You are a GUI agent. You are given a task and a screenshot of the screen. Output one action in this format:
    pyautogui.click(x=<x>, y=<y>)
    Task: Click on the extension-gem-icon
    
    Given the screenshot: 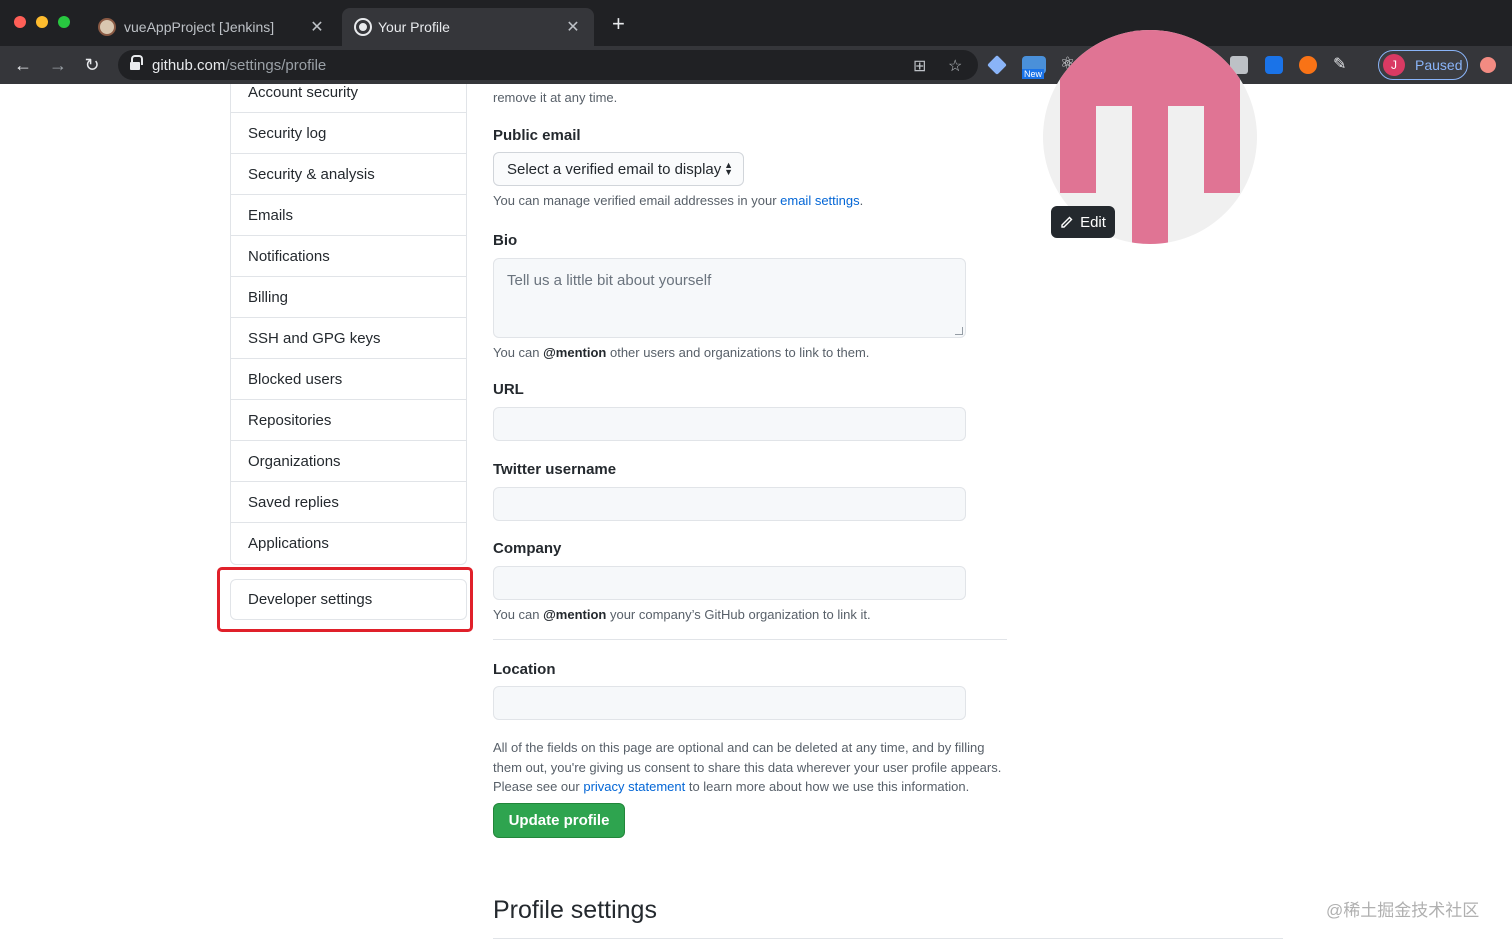 What is the action you would take?
    pyautogui.click(x=997, y=65)
    